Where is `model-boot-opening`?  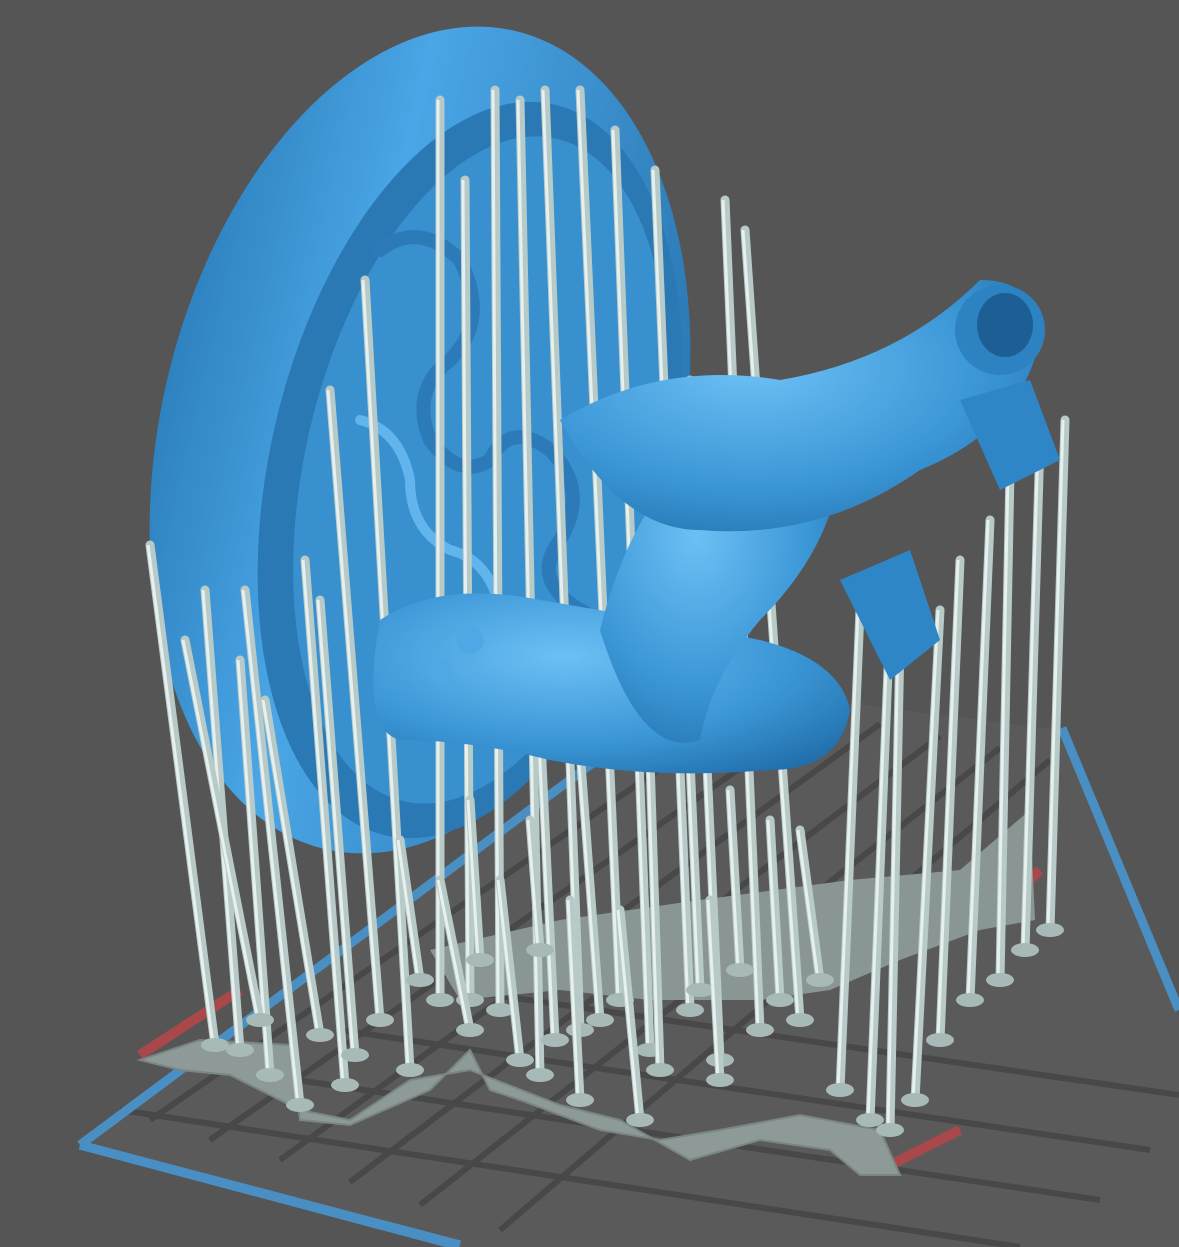 model-boot-opening is located at coordinates (1005, 325).